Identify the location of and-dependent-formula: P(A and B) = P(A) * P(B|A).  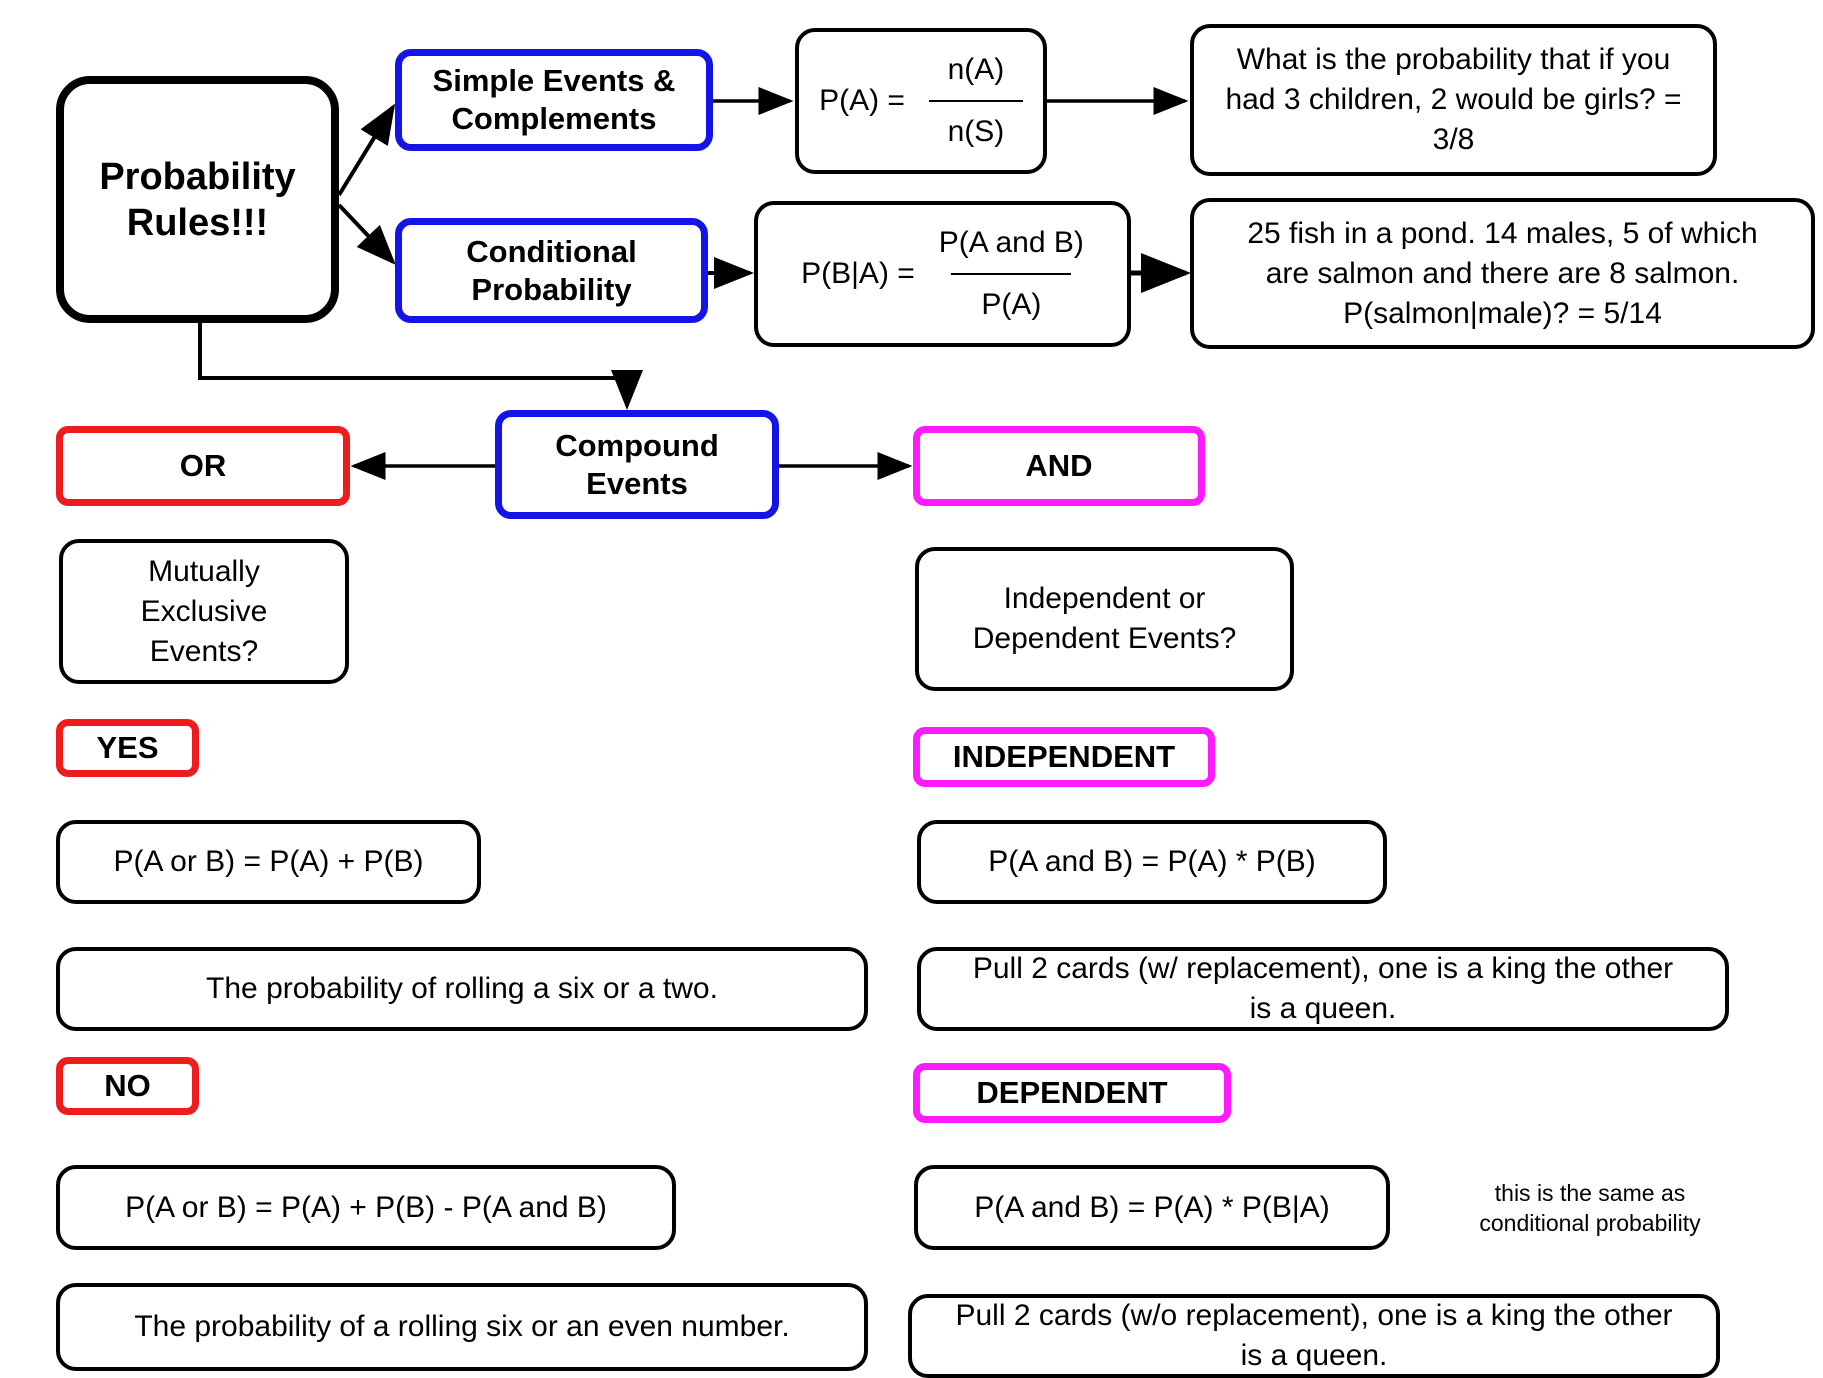
(1152, 1207).